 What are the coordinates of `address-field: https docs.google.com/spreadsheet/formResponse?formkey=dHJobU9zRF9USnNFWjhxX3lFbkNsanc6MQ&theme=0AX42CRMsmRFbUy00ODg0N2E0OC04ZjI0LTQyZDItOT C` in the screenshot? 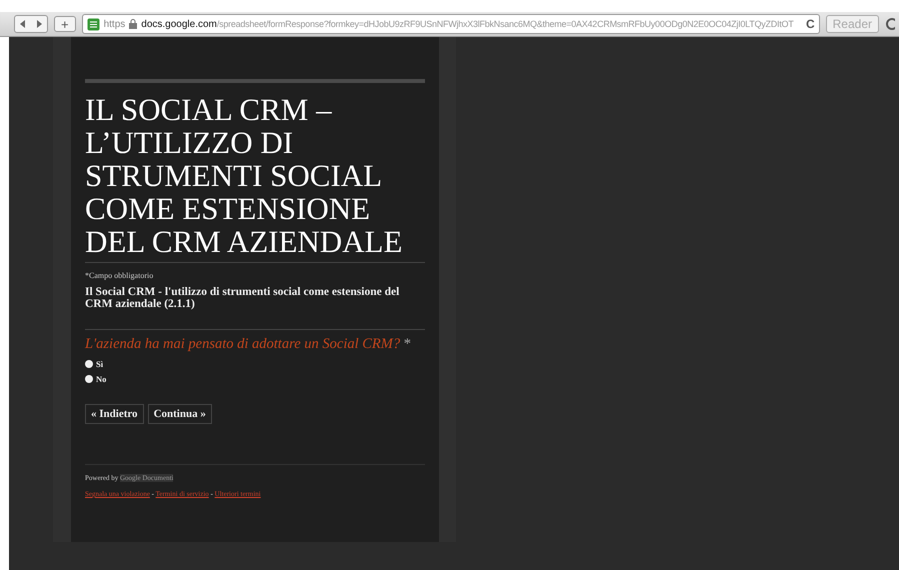 It's located at (451, 24).